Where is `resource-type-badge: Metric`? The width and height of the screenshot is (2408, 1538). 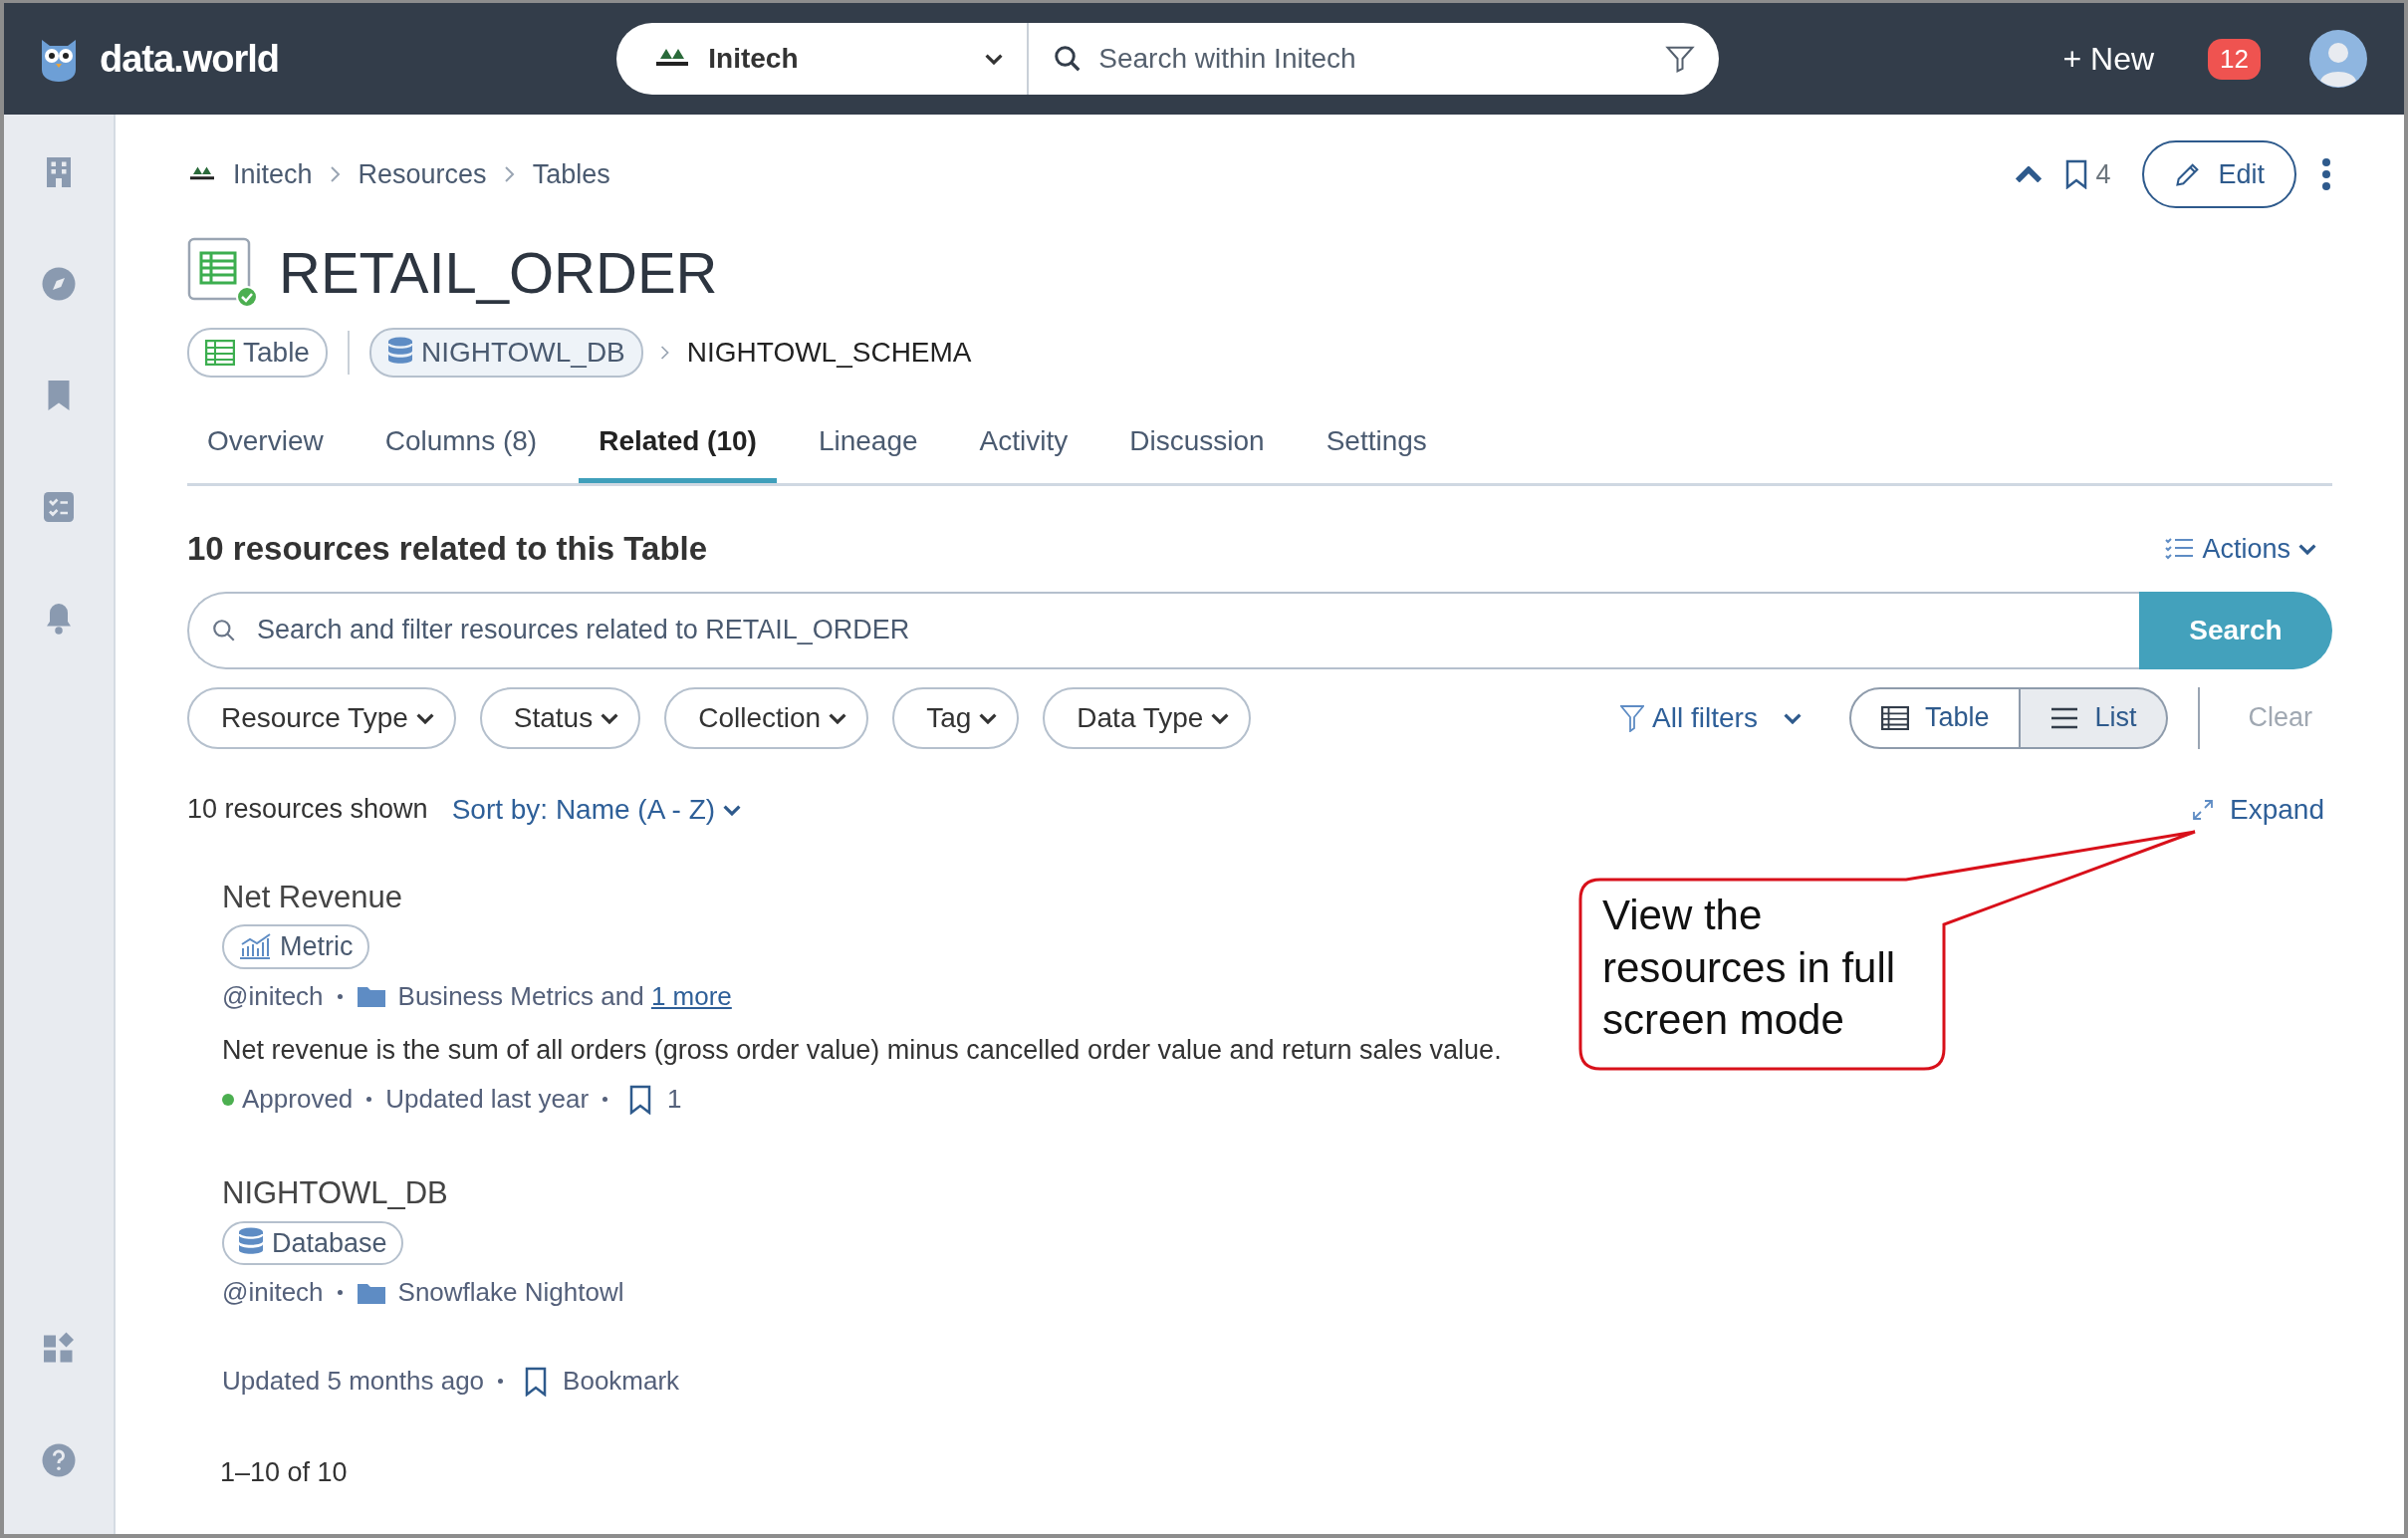 resource-type-badge: Metric is located at coordinates (295, 946).